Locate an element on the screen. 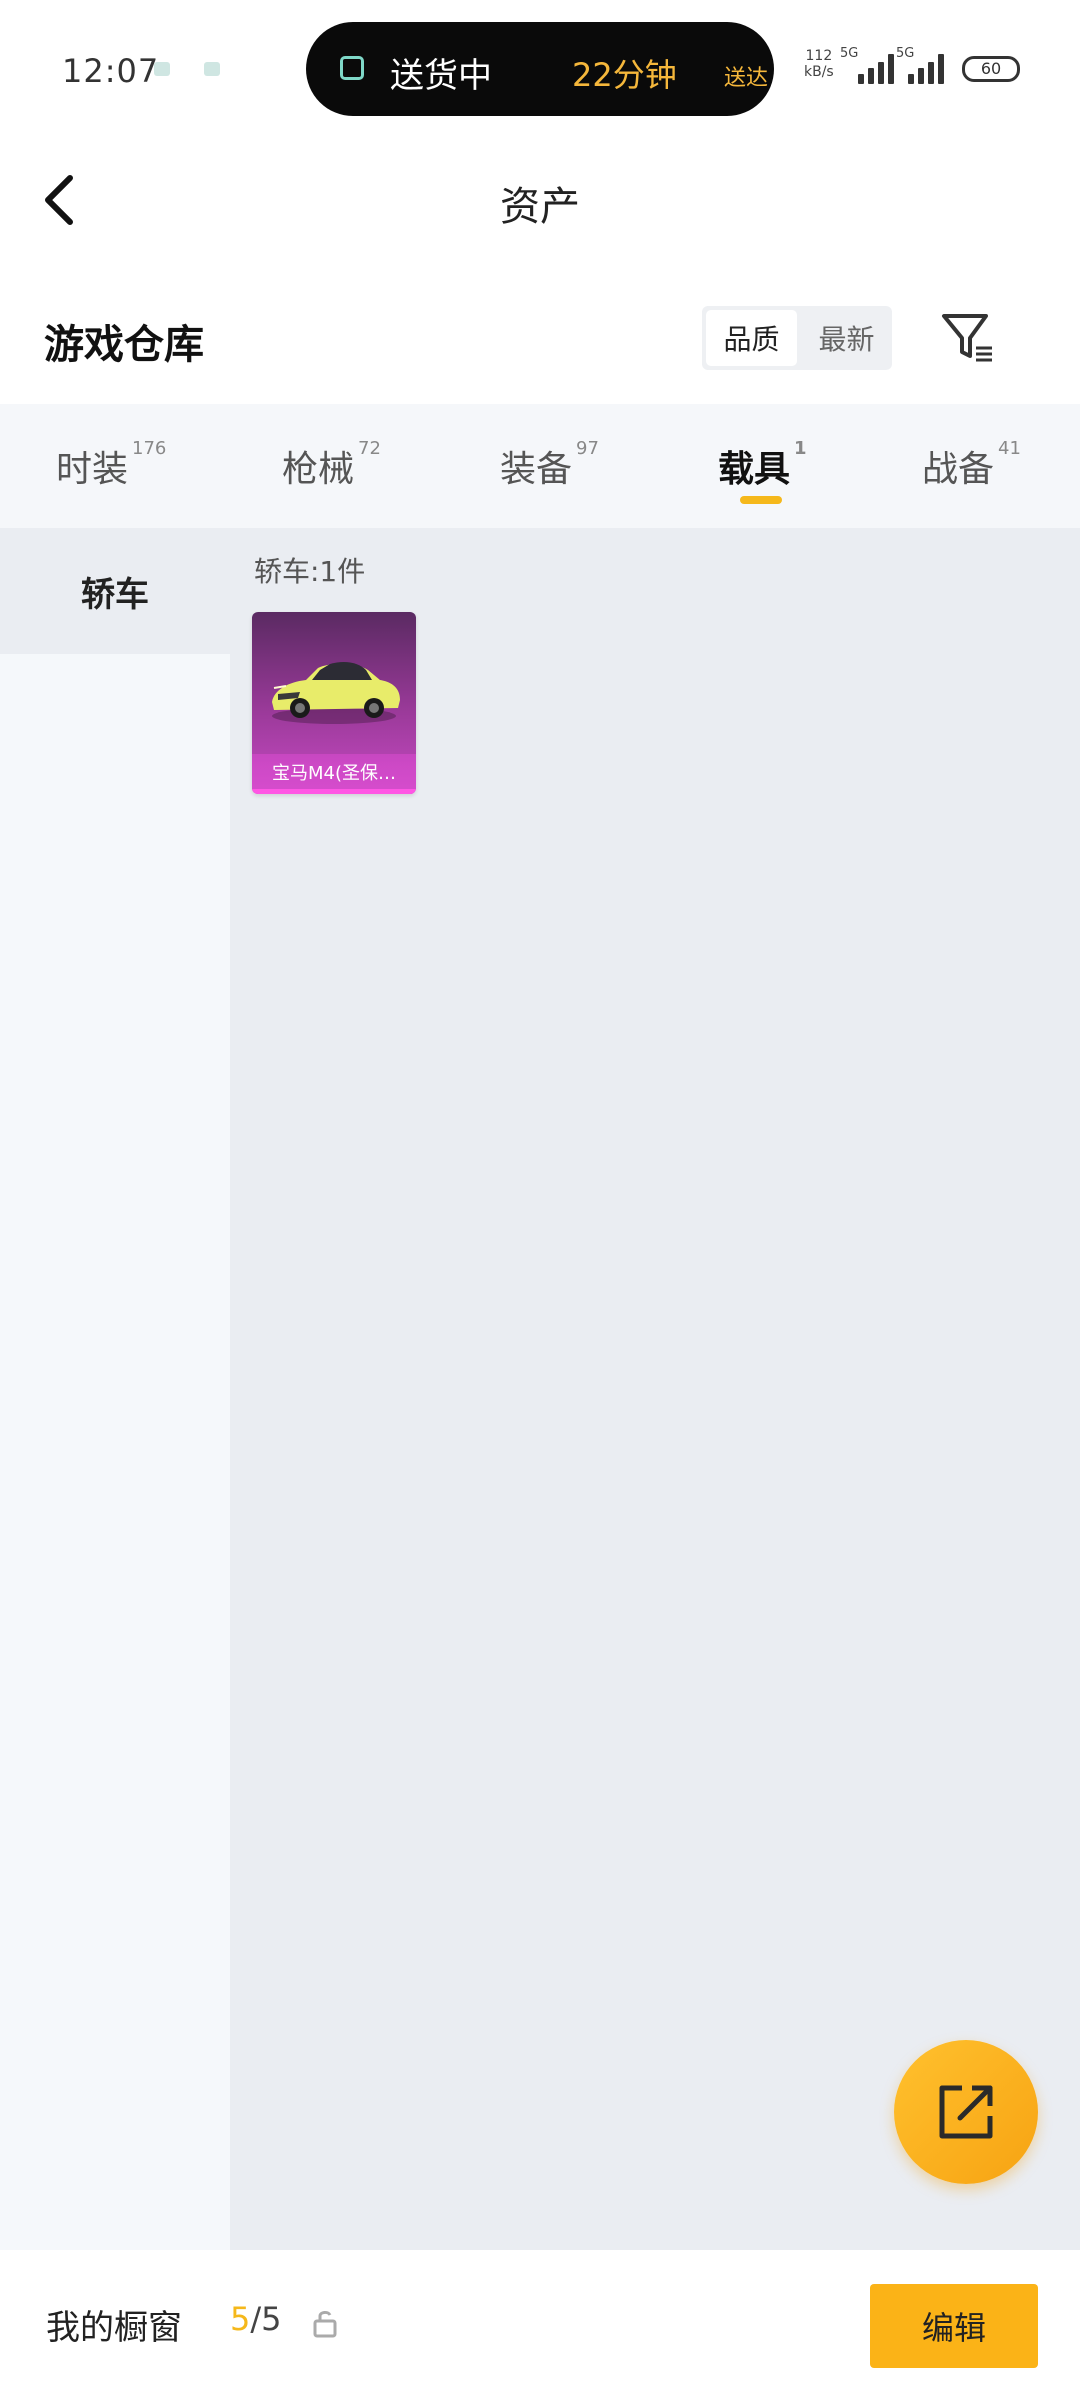 This screenshot has width=1080, height=2400. network-speed: 112 kB/s is located at coordinates (819, 64).